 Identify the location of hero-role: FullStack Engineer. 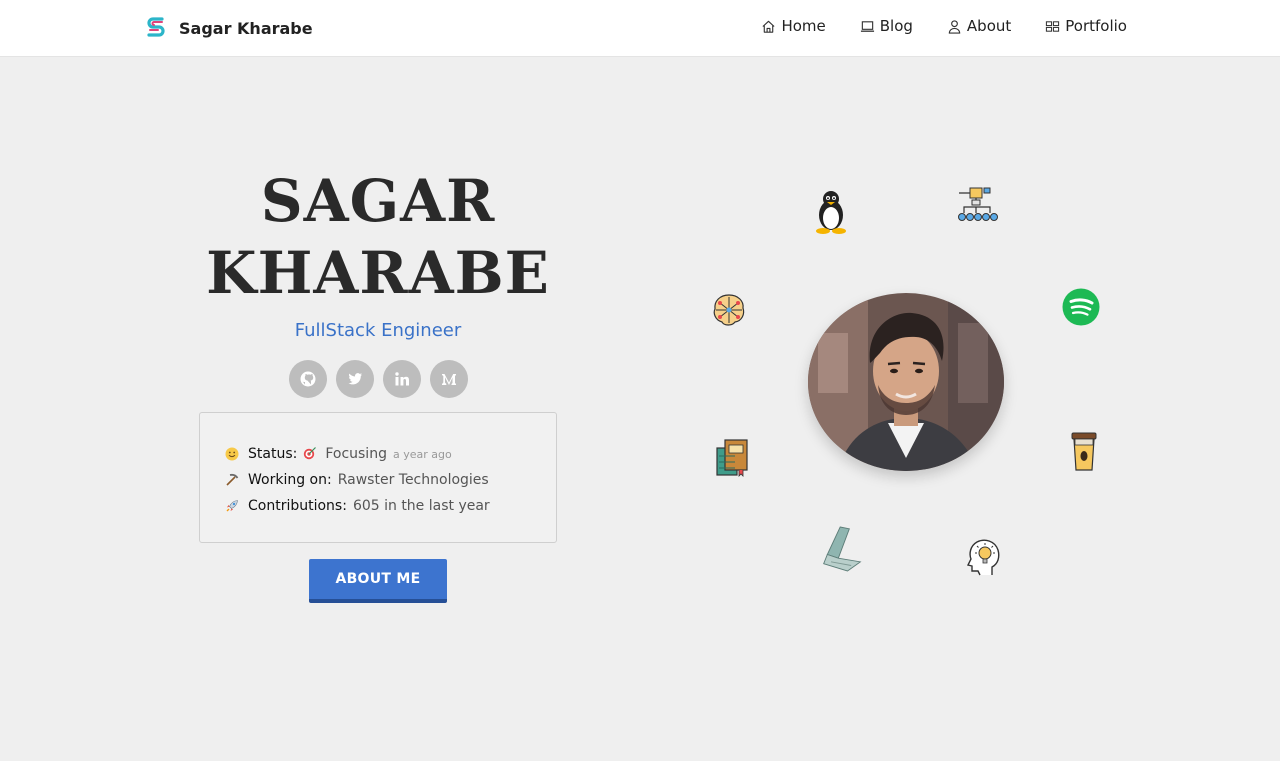
(378, 330).